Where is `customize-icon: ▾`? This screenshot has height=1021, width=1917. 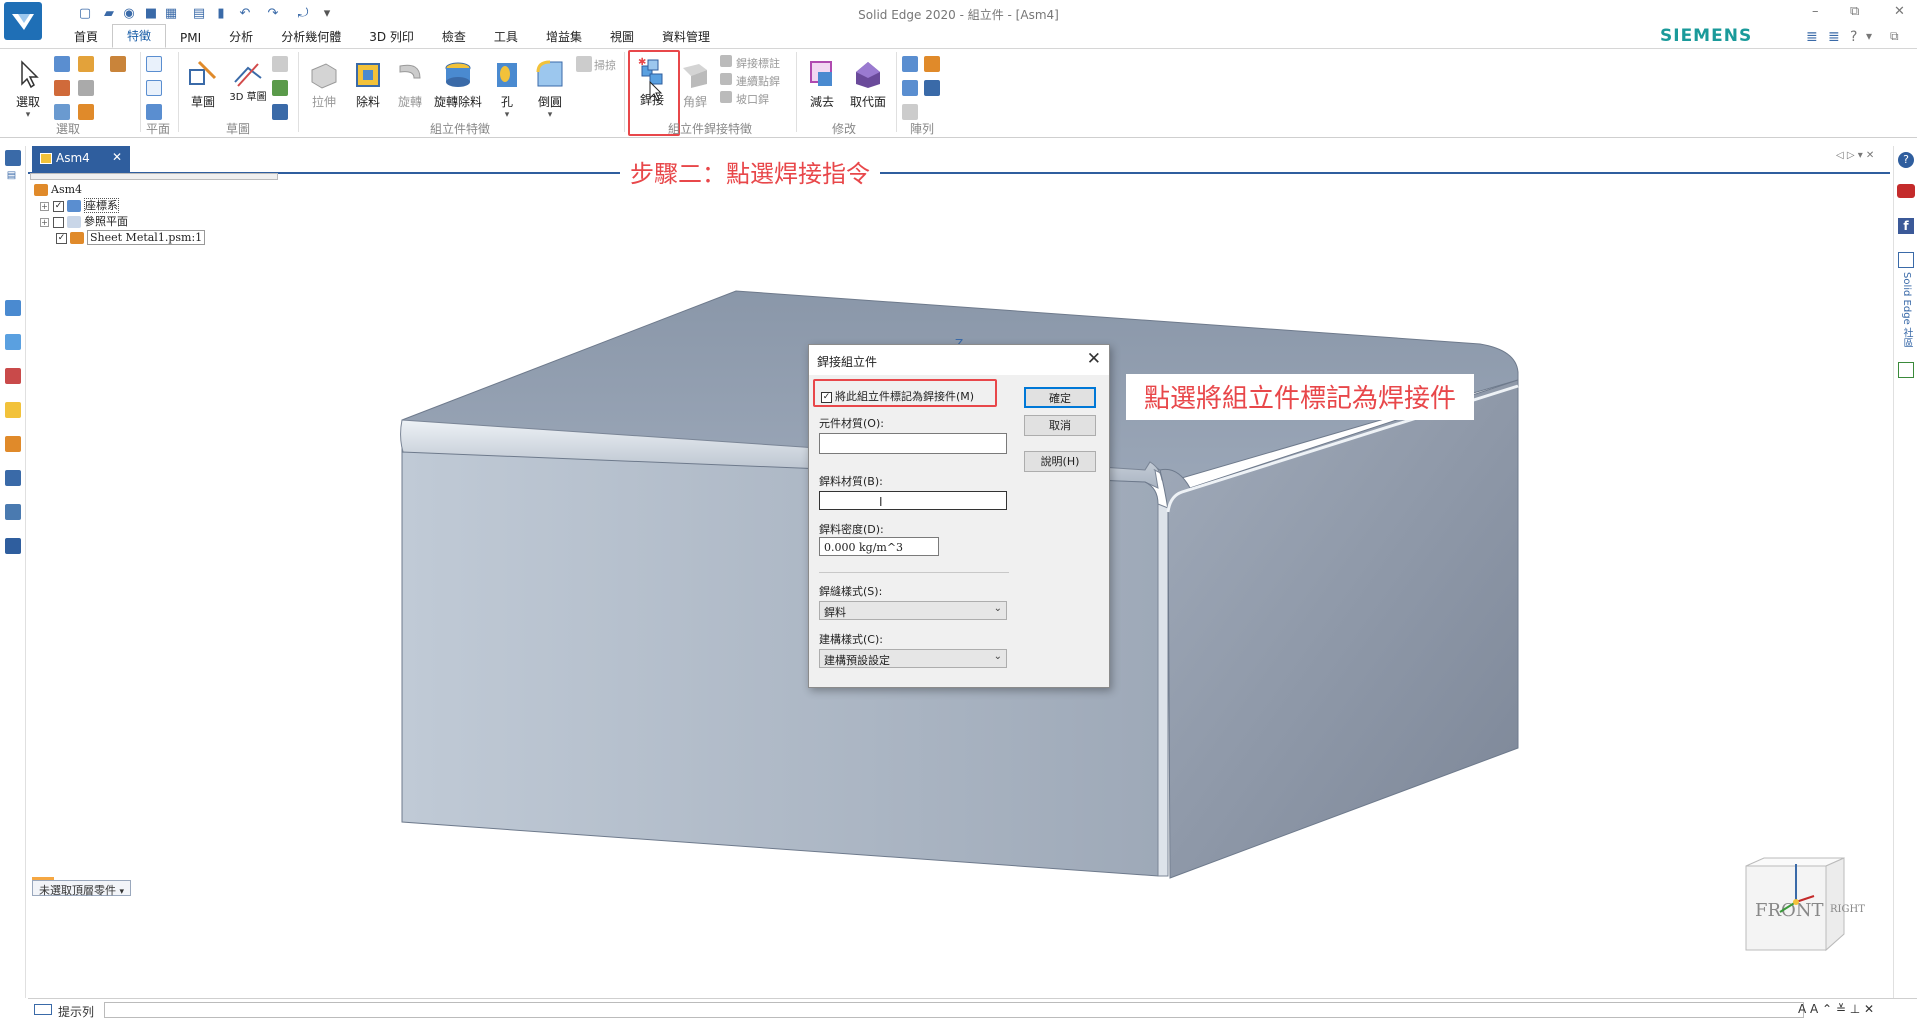 customize-icon: ▾ is located at coordinates (327, 13).